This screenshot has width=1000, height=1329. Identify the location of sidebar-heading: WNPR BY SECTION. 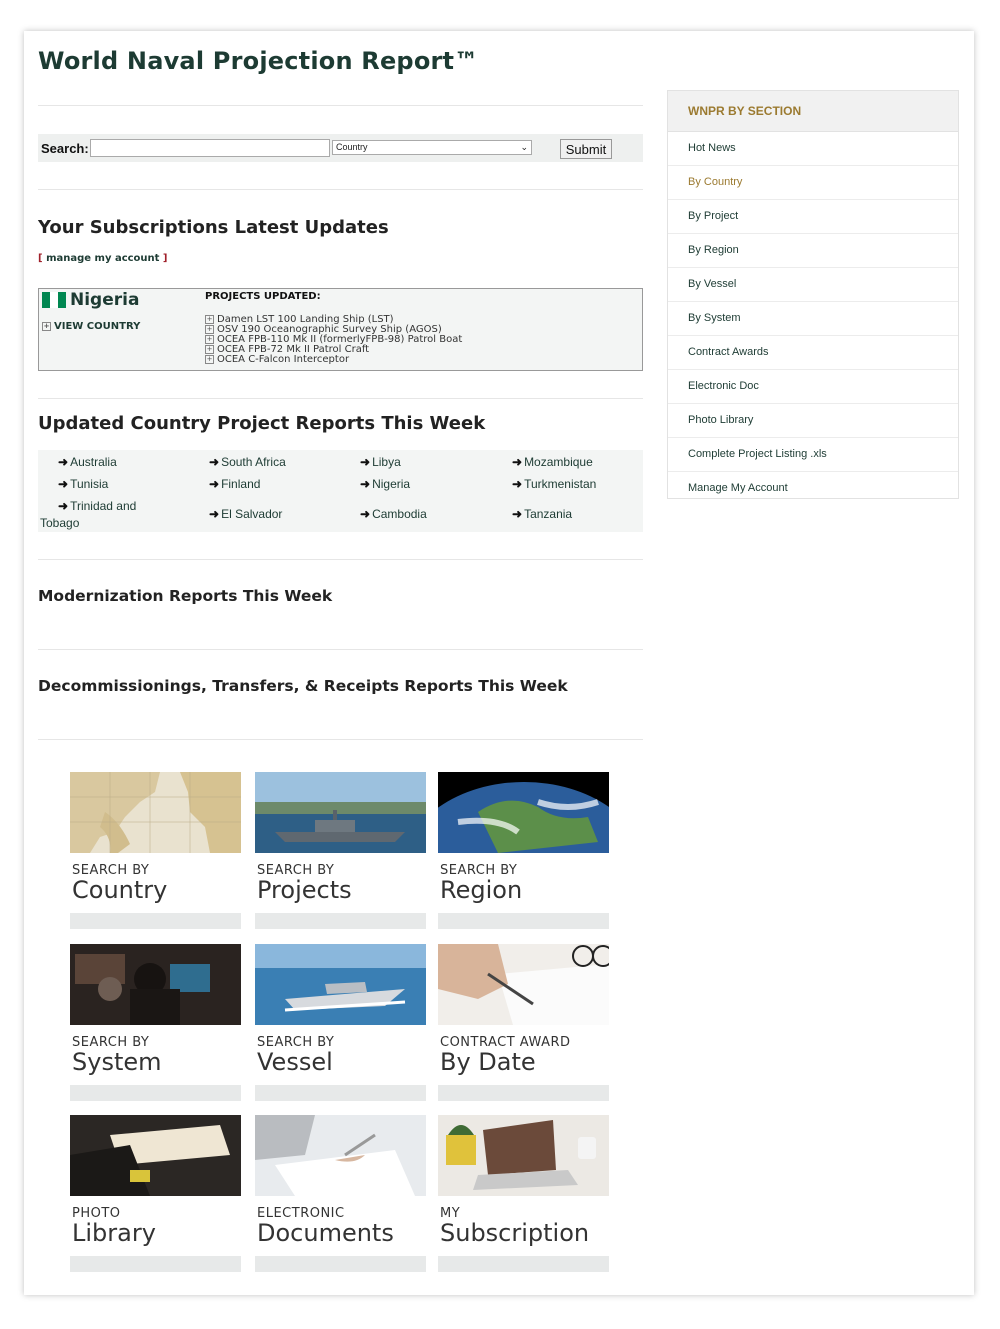
(813, 111).